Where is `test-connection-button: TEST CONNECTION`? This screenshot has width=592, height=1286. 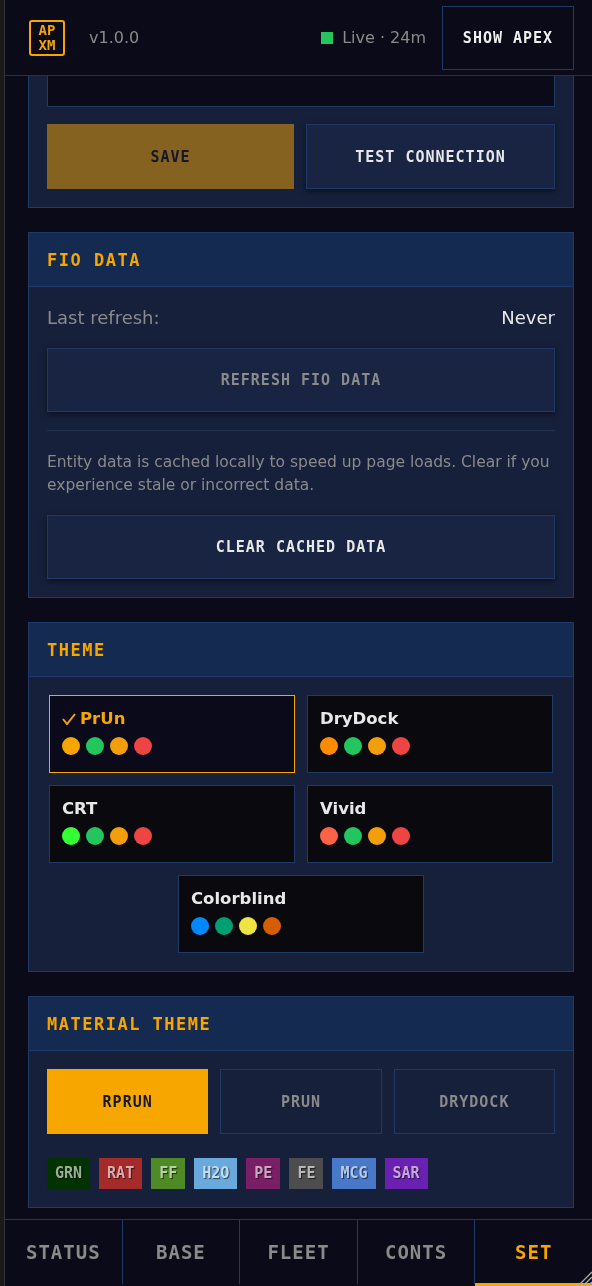 test-connection-button: TEST CONNECTION is located at coordinates (430, 156).